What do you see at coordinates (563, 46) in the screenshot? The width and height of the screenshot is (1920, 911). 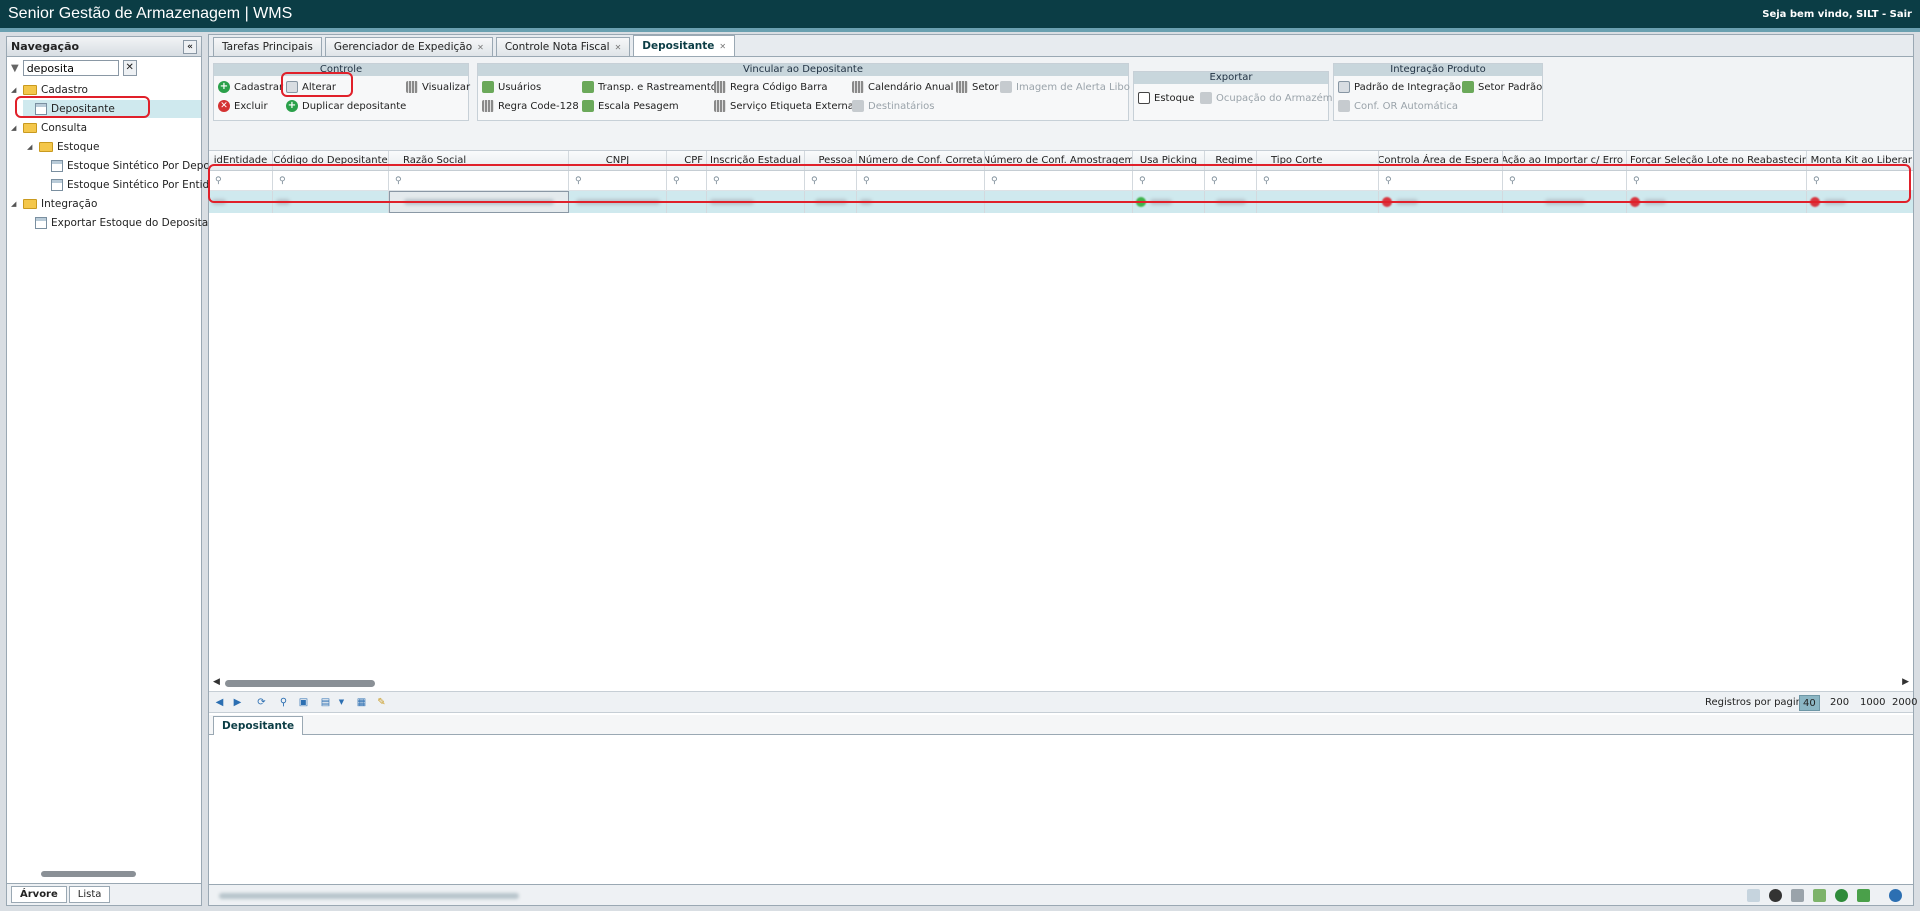 I see `tab-controle-nota-fiscal: Controle Nota Fiscal ✕` at bounding box center [563, 46].